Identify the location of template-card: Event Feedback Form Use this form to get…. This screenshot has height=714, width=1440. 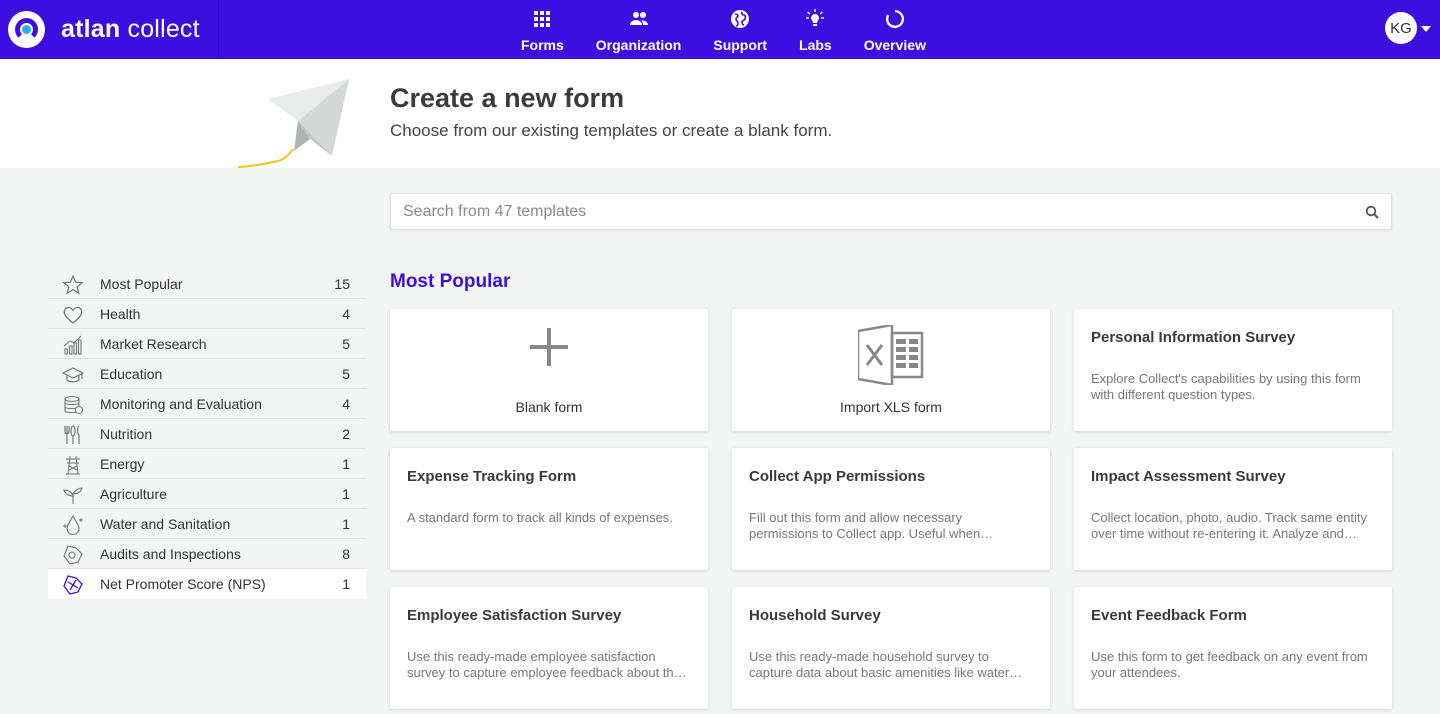
(1233, 648).